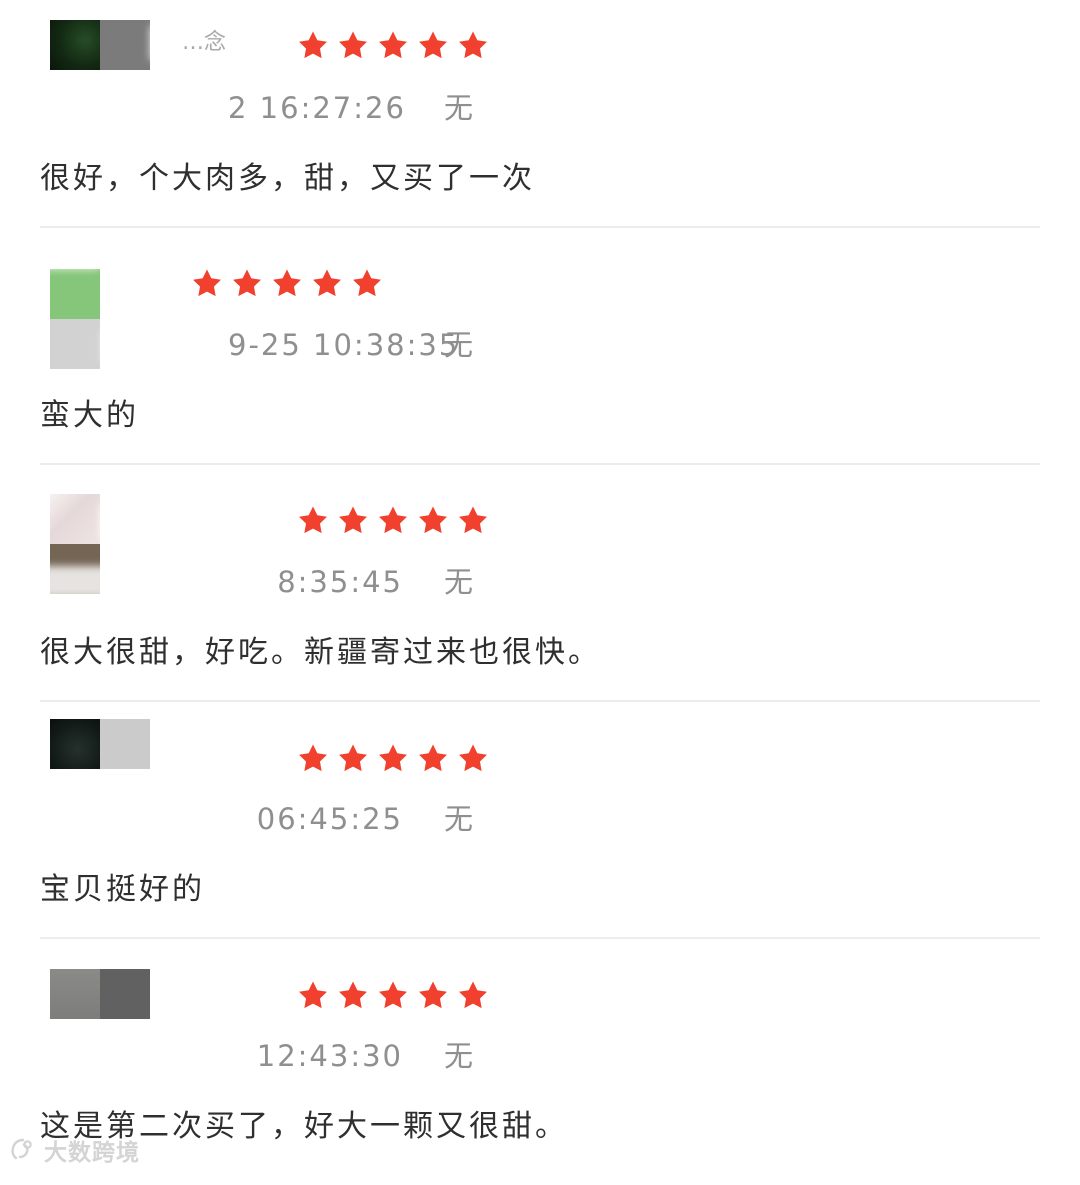 The width and height of the screenshot is (1080, 1185). What do you see at coordinates (21, 1149) in the screenshot?
I see `watermark-logo-icon` at bounding box center [21, 1149].